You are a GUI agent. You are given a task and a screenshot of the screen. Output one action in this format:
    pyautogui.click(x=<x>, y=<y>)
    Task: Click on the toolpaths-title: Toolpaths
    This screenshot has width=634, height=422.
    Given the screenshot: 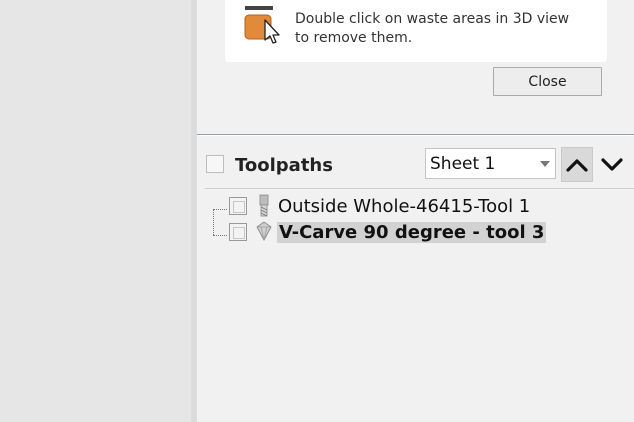 What is the action you would take?
    pyautogui.click(x=284, y=165)
    